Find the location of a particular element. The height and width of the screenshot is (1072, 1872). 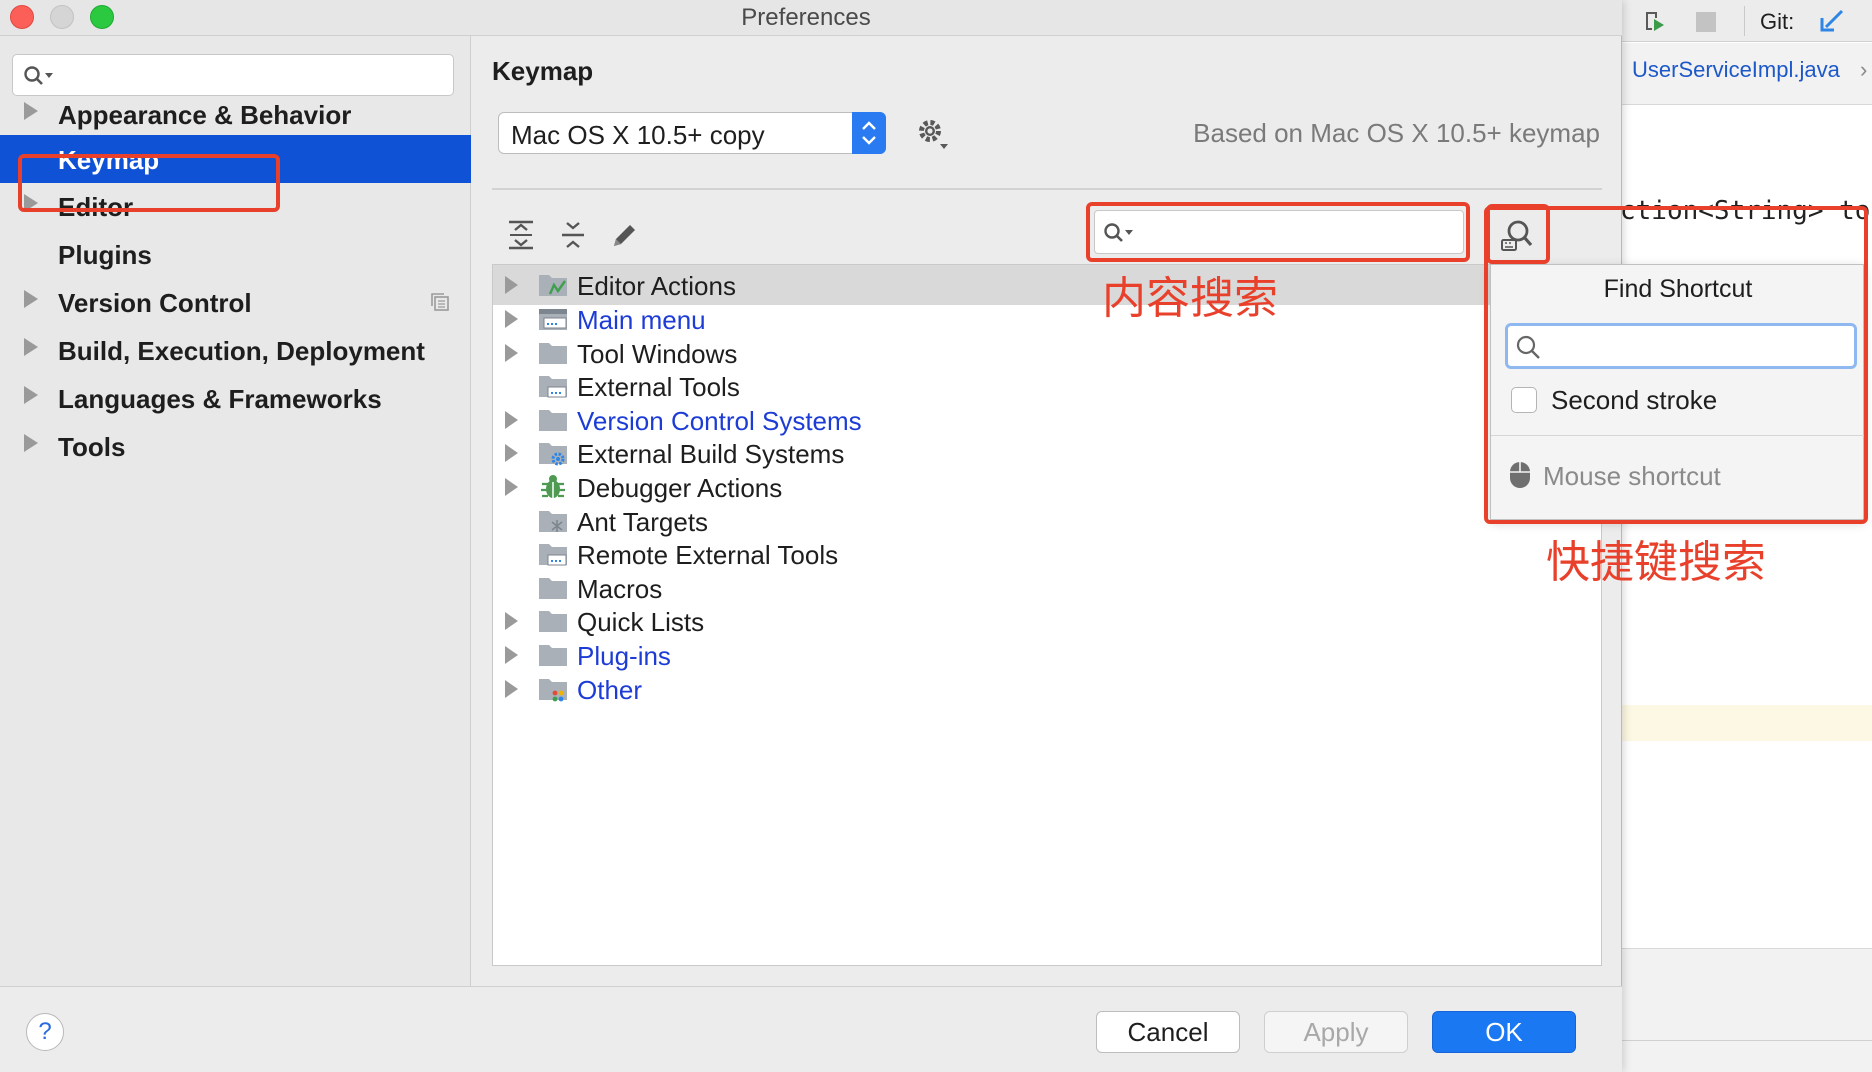

sidebar-item-languages-frameworks: Languages & Frameworks is located at coordinates (235, 398).